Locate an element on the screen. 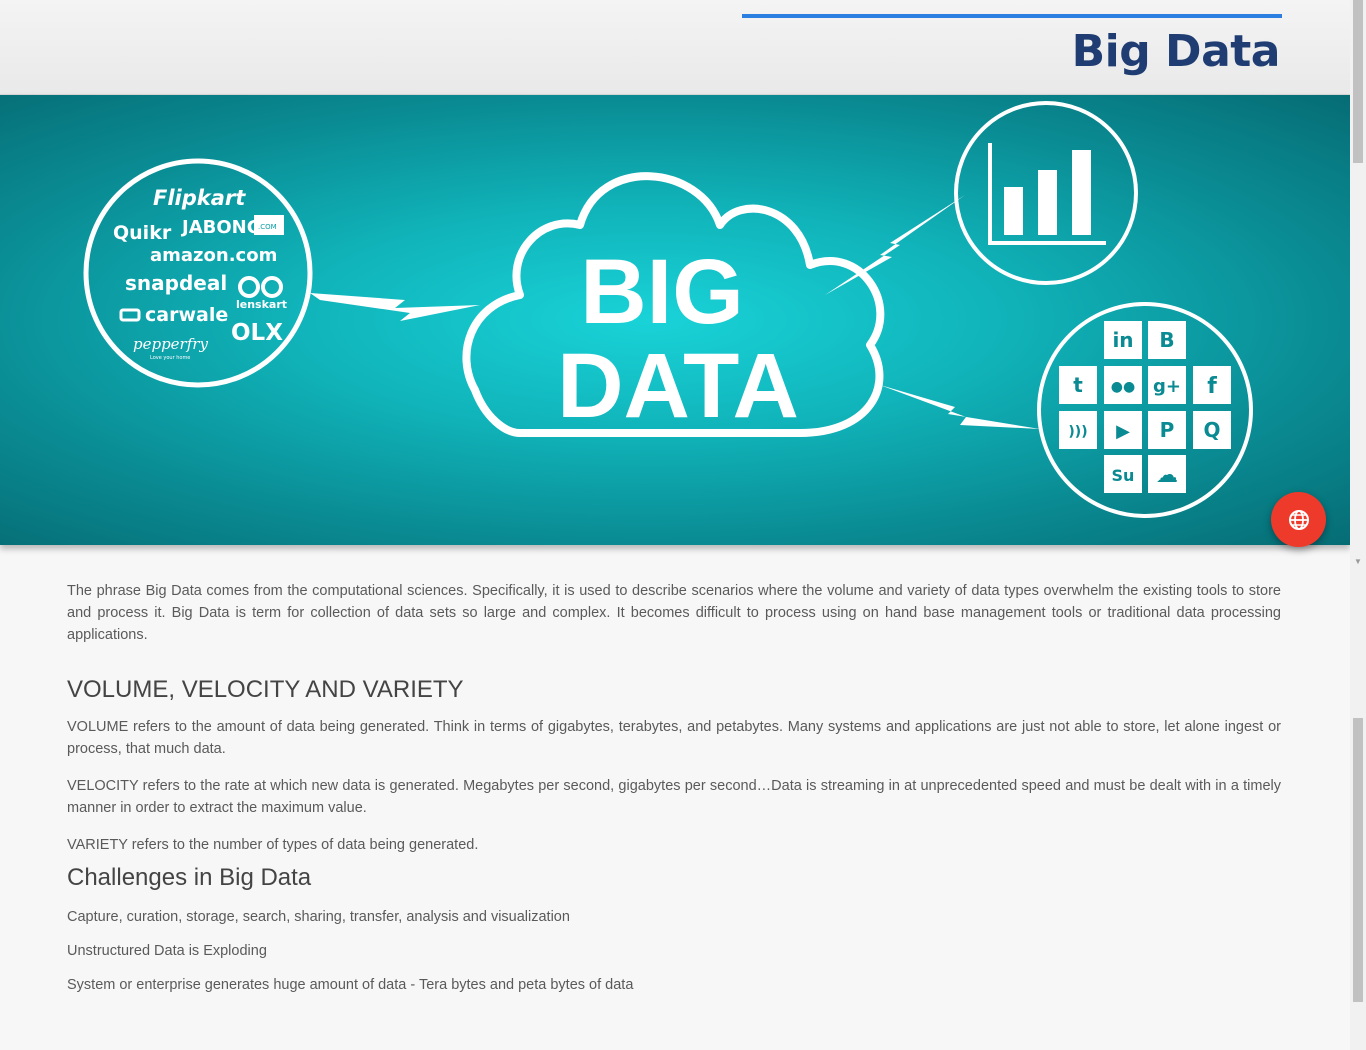 The image size is (1366, 1050). big-data-cloud: BIG DATA is located at coordinates (673, 304).